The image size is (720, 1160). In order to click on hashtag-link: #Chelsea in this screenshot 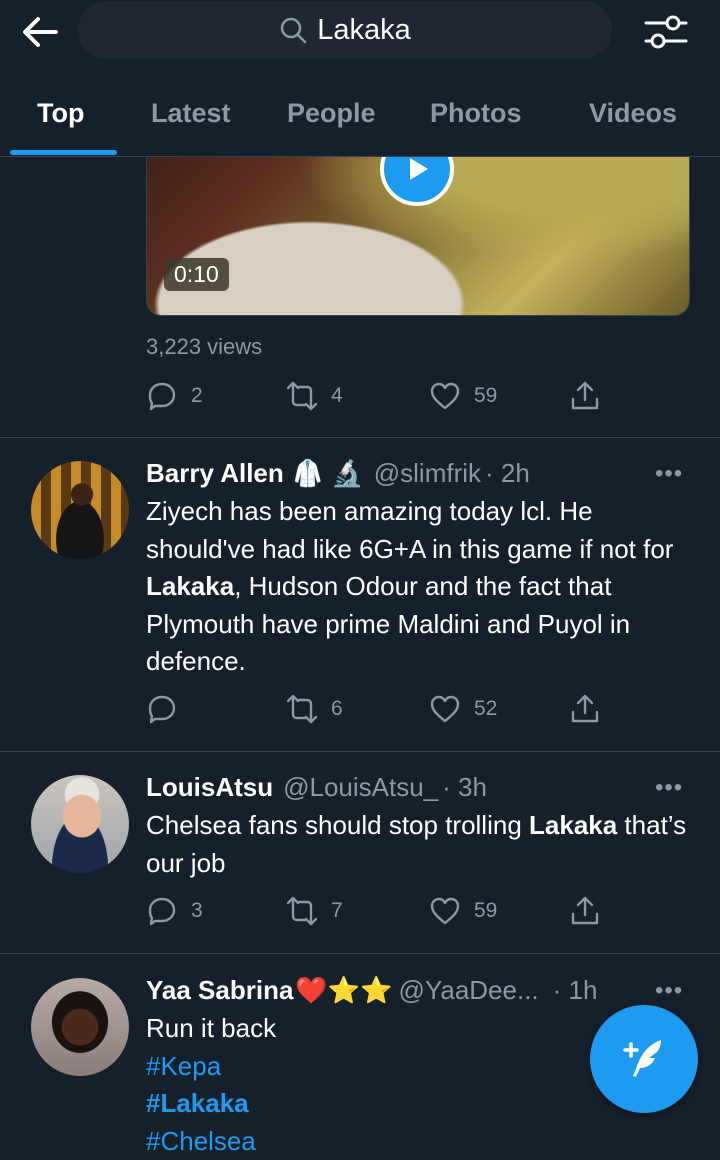, I will do `click(421, 1141)`.